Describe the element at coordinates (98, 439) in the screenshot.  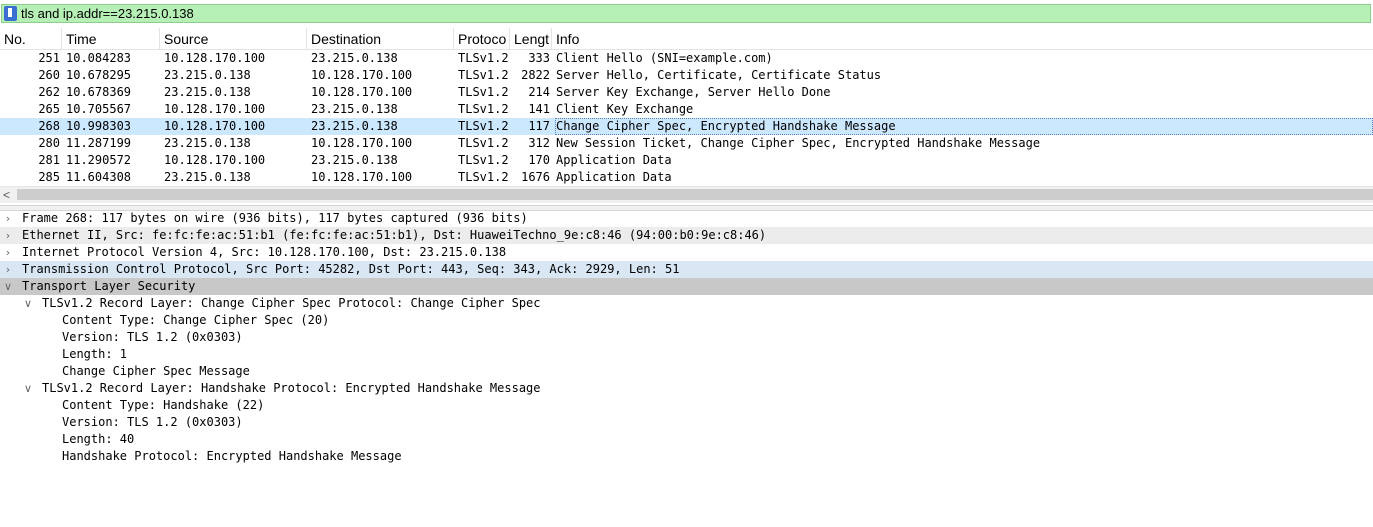
I see `detail-tree-label: Length: 40` at that location.